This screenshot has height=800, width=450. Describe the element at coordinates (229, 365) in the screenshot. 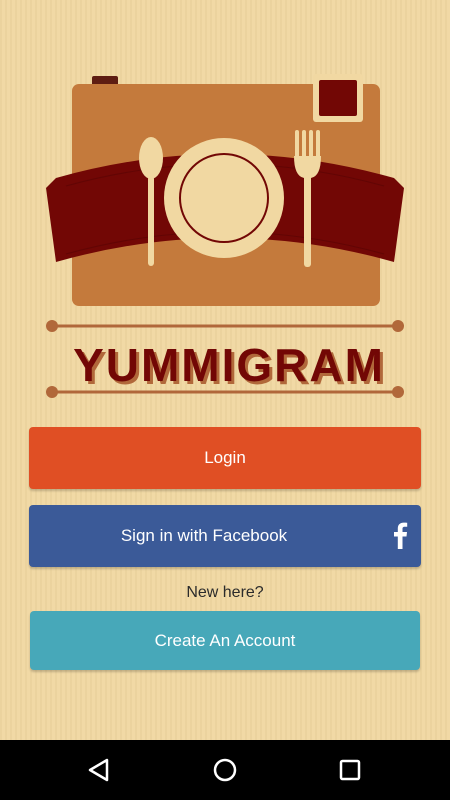

I see `brand-wordmark: YUMMIGRAM` at that location.